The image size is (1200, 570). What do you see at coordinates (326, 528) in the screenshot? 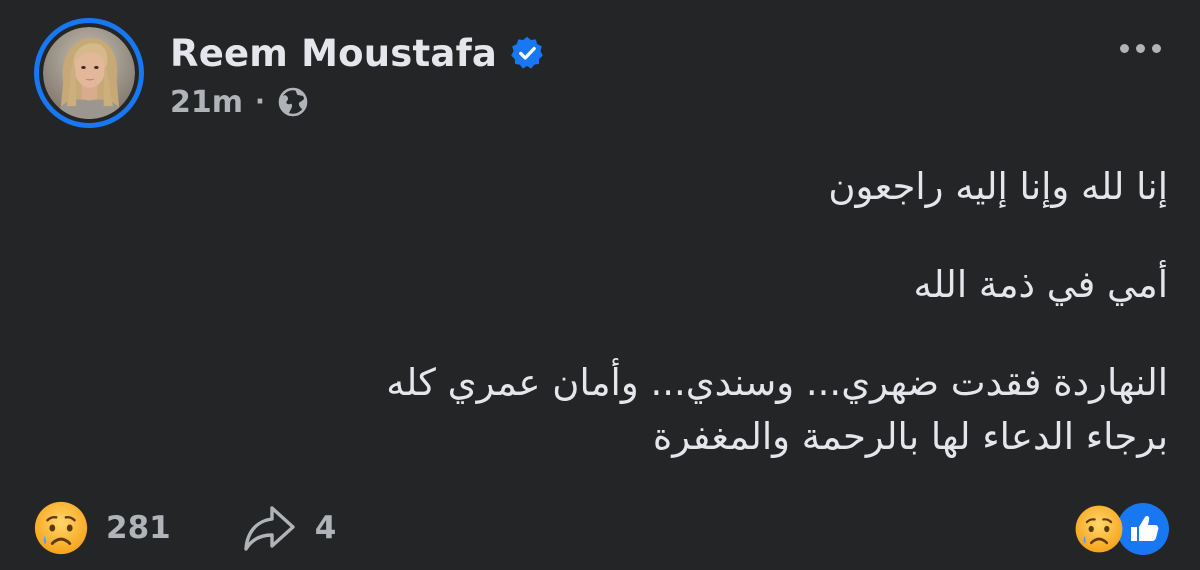
I see `share-count: 4` at bounding box center [326, 528].